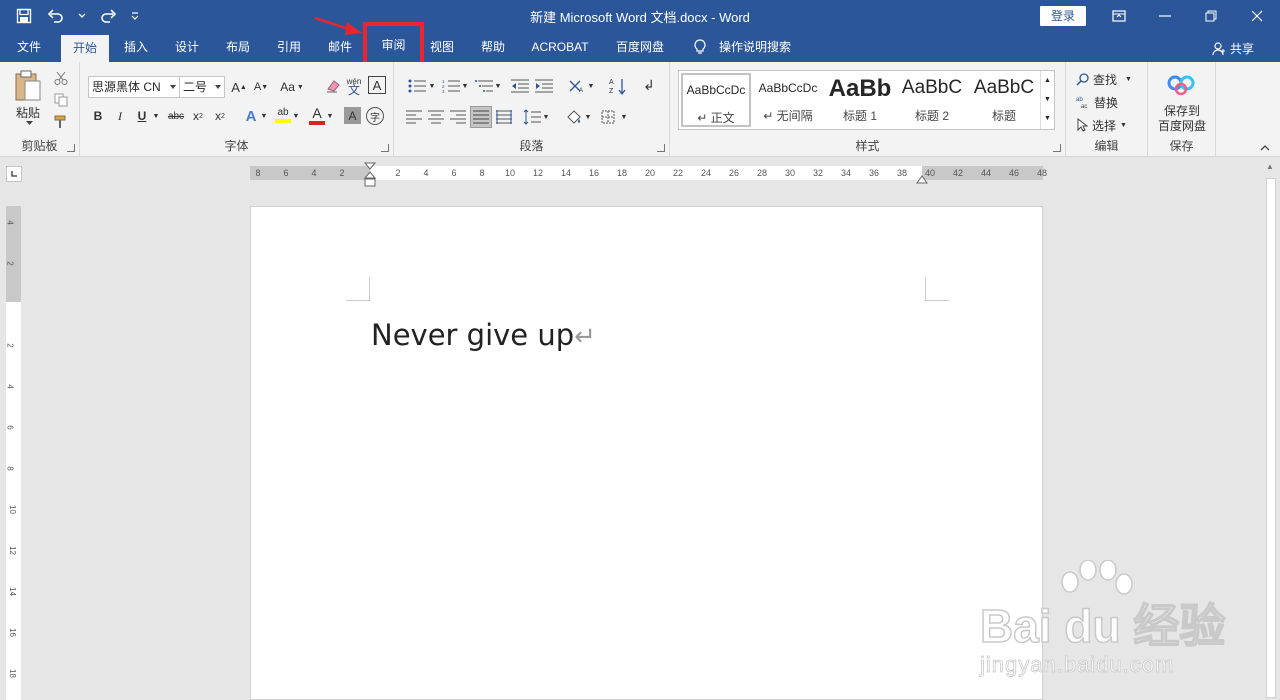  Describe the element at coordinates (436, 117) in the screenshot. I see `align-center-icon` at that location.